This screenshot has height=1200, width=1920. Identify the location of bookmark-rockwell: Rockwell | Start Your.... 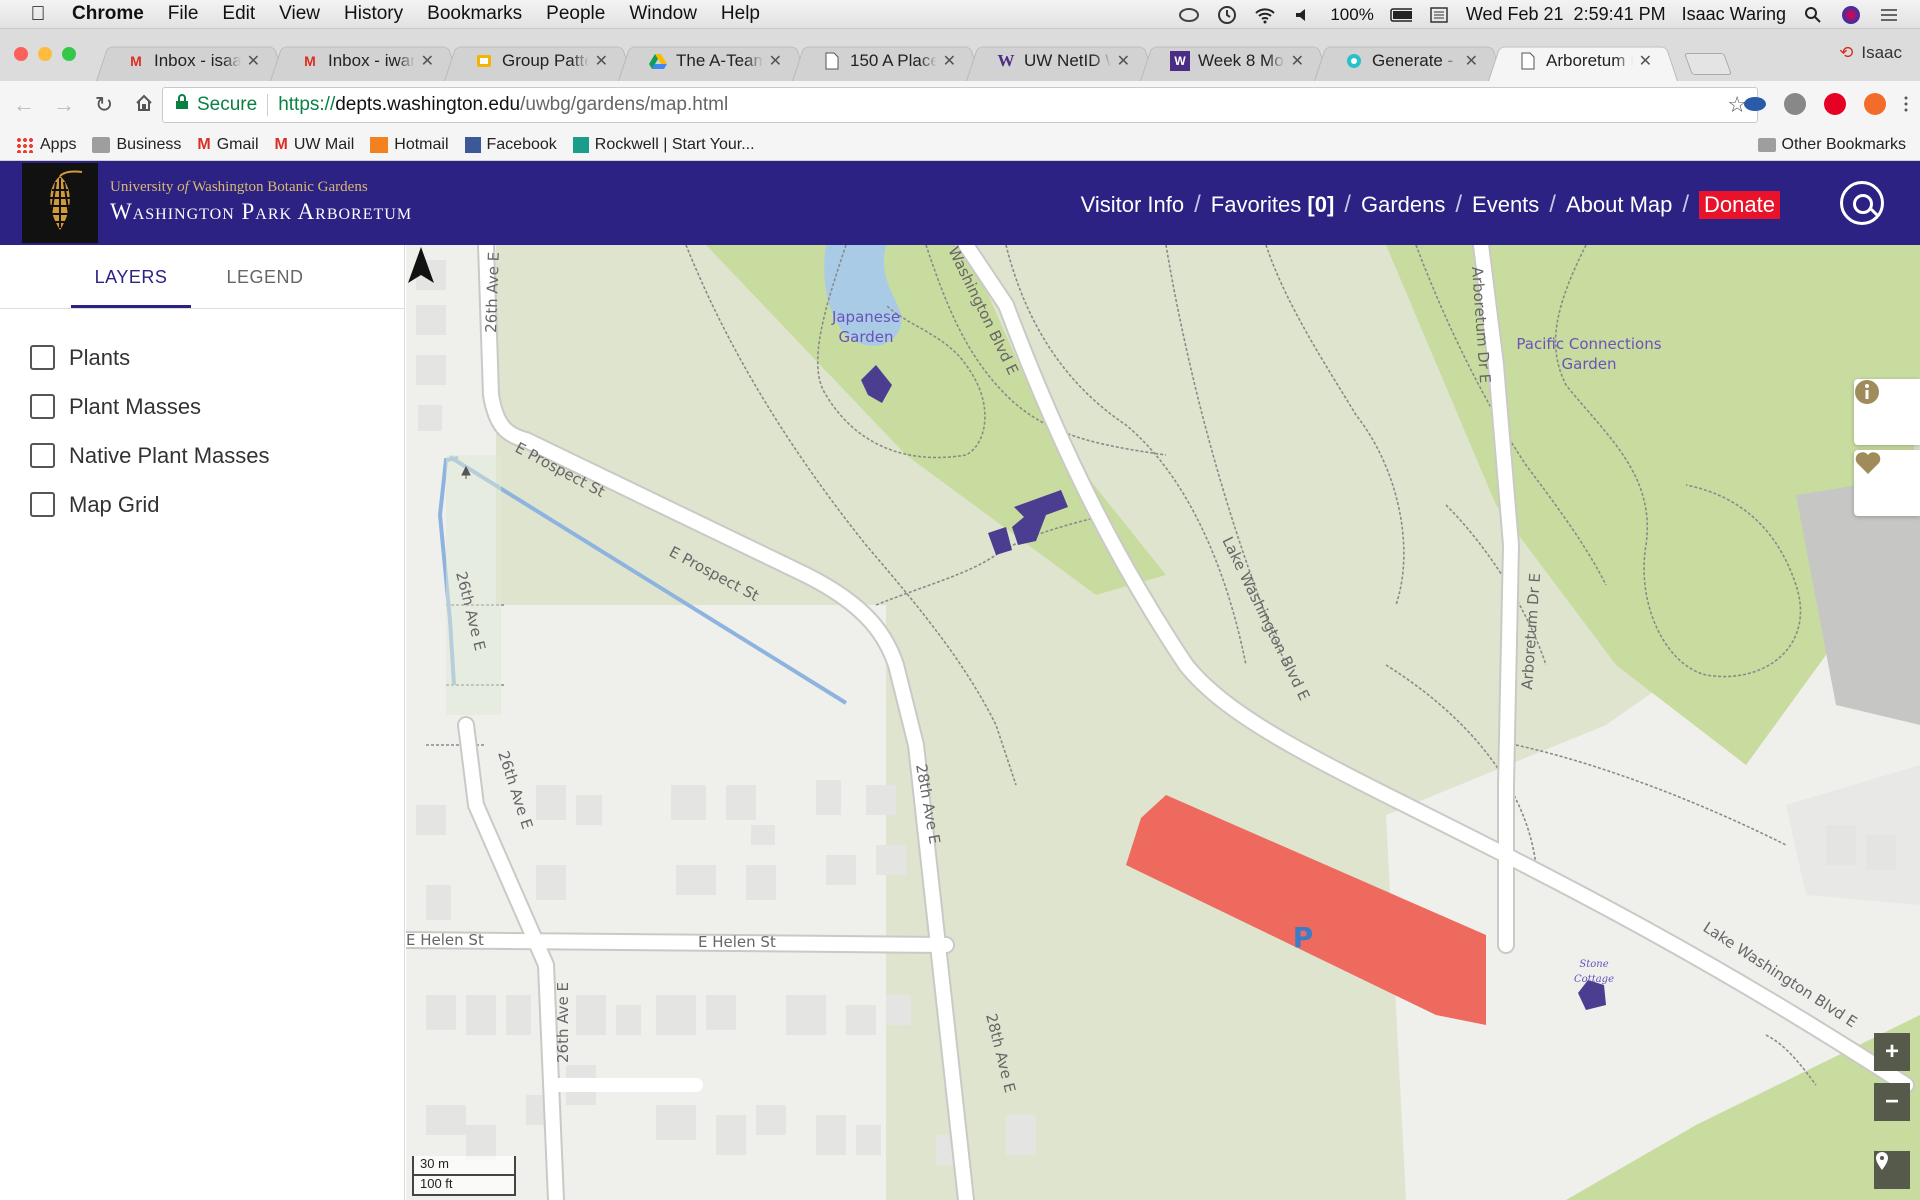
(663, 145).